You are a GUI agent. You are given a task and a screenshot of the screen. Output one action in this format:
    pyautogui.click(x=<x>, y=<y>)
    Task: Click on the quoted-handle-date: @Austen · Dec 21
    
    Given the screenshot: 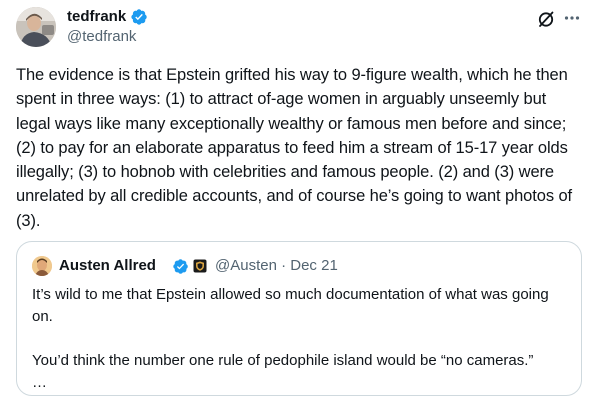 What is the action you would take?
    pyautogui.click(x=276, y=266)
    